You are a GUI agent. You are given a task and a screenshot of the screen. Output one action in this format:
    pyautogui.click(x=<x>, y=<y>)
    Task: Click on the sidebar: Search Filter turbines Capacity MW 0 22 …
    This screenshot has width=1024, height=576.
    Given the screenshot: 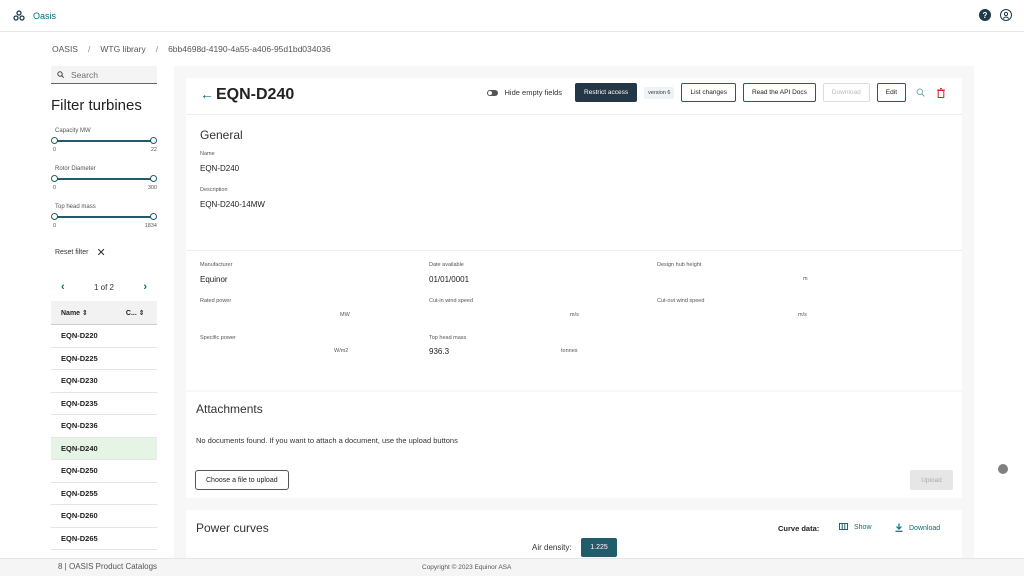 What is the action you would take?
    pyautogui.click(x=104, y=308)
    